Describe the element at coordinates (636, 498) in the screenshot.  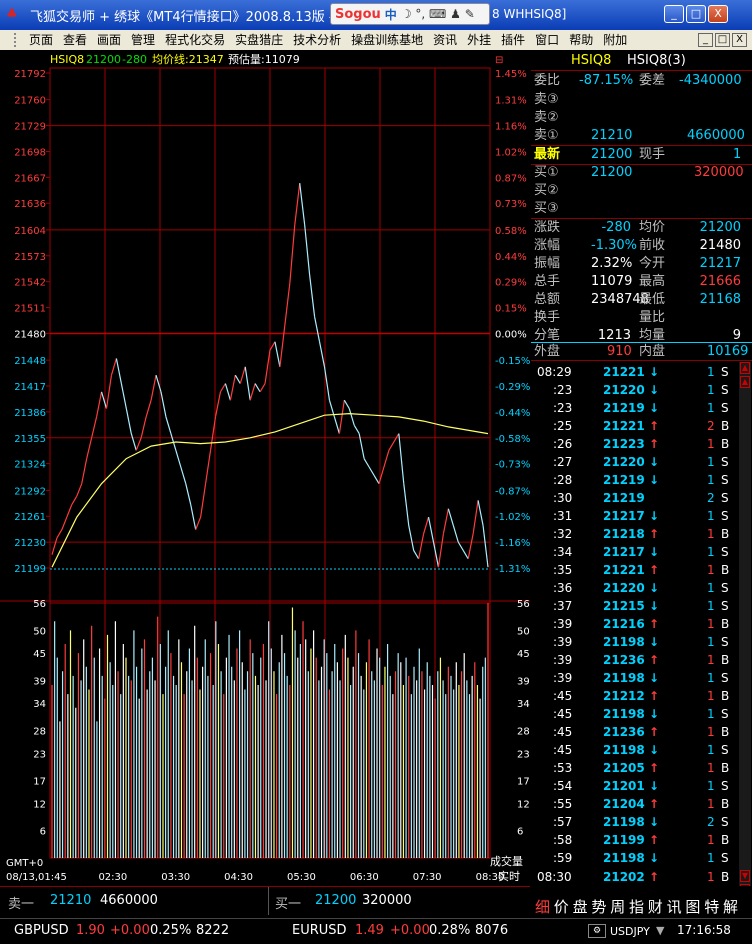
I see `tick-row: :30 21219 2 S` at that location.